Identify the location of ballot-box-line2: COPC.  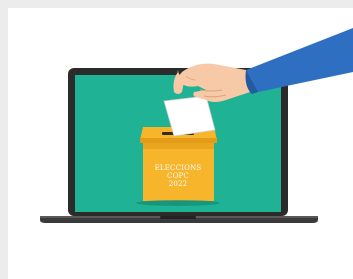
(178, 176).